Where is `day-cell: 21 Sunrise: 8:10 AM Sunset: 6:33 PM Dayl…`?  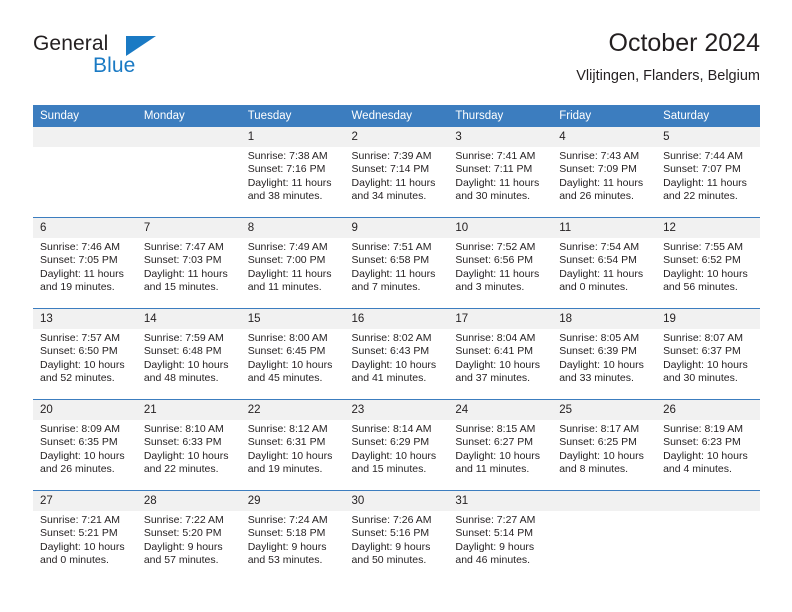
day-cell: 21 Sunrise: 8:10 AM Sunset: 6:33 PM Dayl… is located at coordinates (188, 445).